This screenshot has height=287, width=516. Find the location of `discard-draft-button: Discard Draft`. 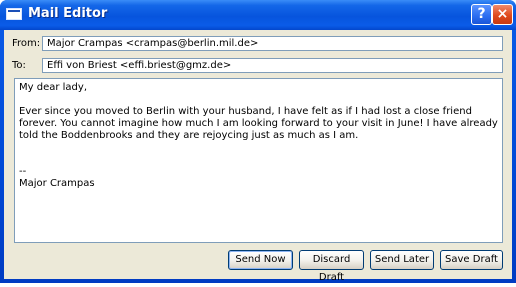

discard-draft-button: Discard Draft is located at coordinates (331, 266).